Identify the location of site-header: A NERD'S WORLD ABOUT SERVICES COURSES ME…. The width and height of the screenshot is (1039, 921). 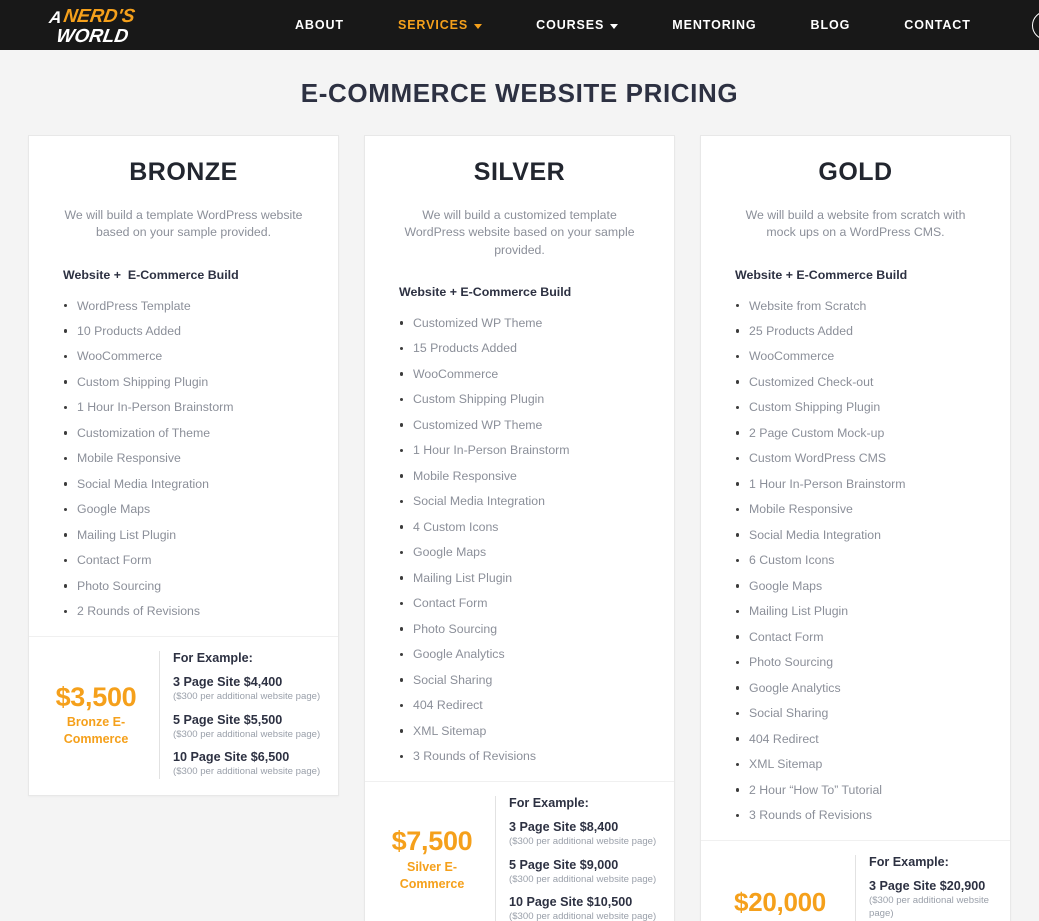
(519, 25).